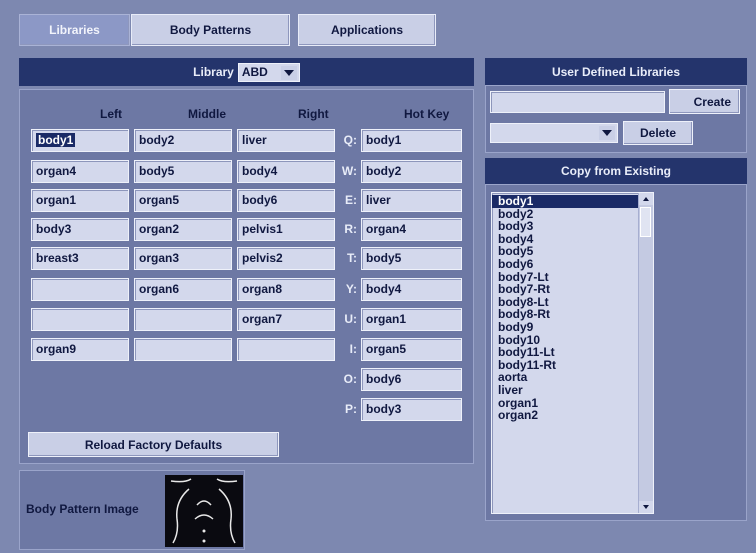 The width and height of the screenshot is (756, 553). What do you see at coordinates (411, 200) in the screenshot?
I see `hotkey-field: liver` at bounding box center [411, 200].